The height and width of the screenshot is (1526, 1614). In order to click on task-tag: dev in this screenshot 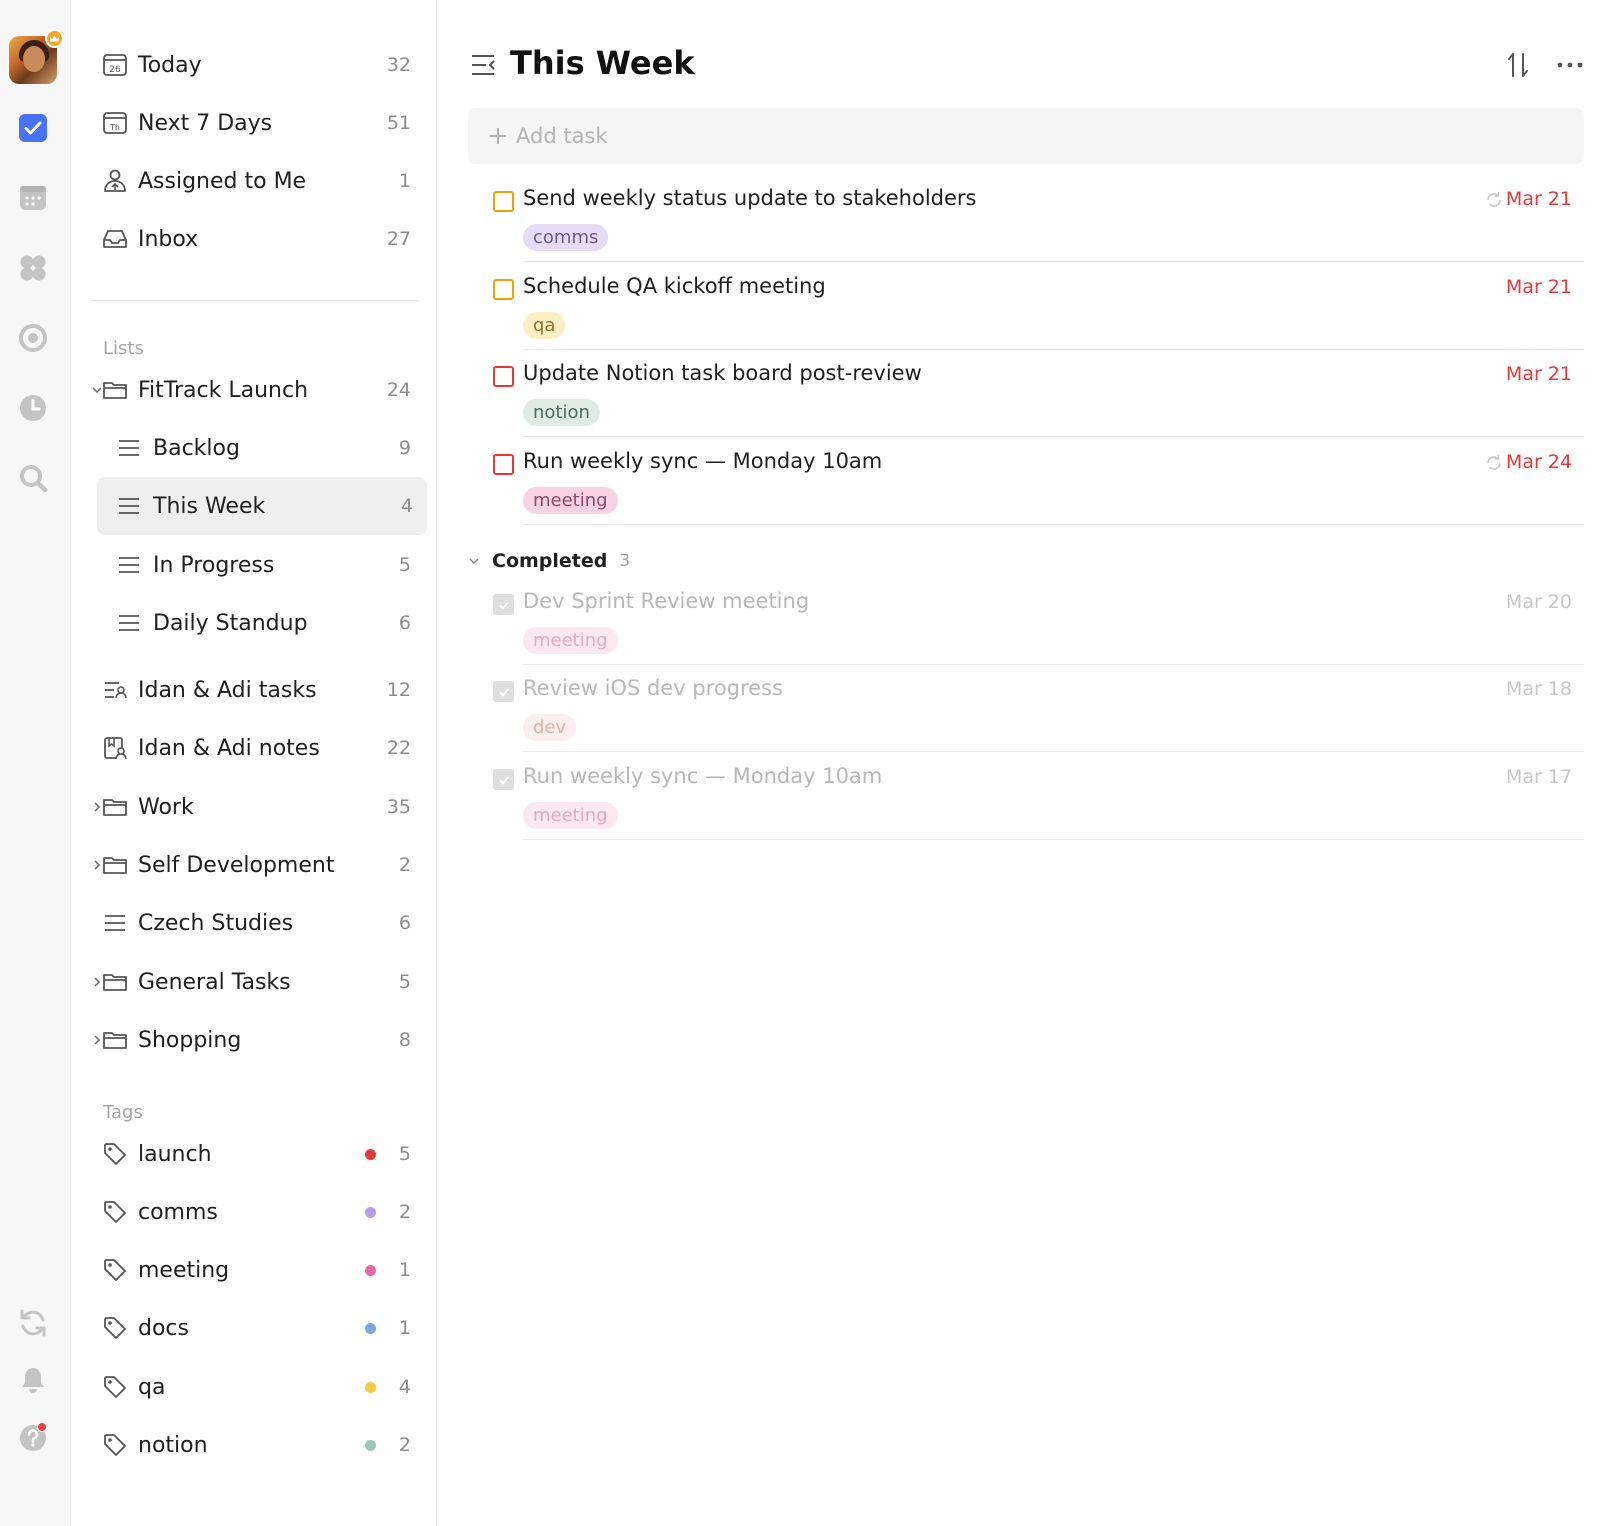, I will do `click(550, 727)`.